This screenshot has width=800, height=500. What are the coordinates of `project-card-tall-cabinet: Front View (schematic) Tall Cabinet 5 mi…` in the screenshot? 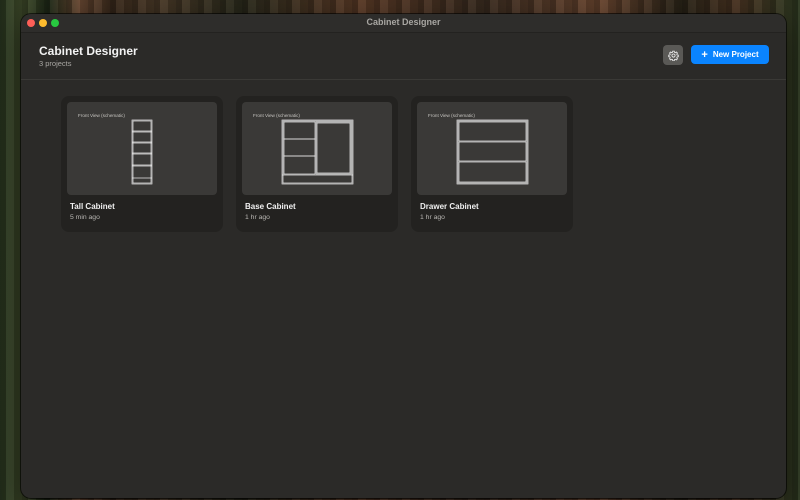 It's located at (142, 164).